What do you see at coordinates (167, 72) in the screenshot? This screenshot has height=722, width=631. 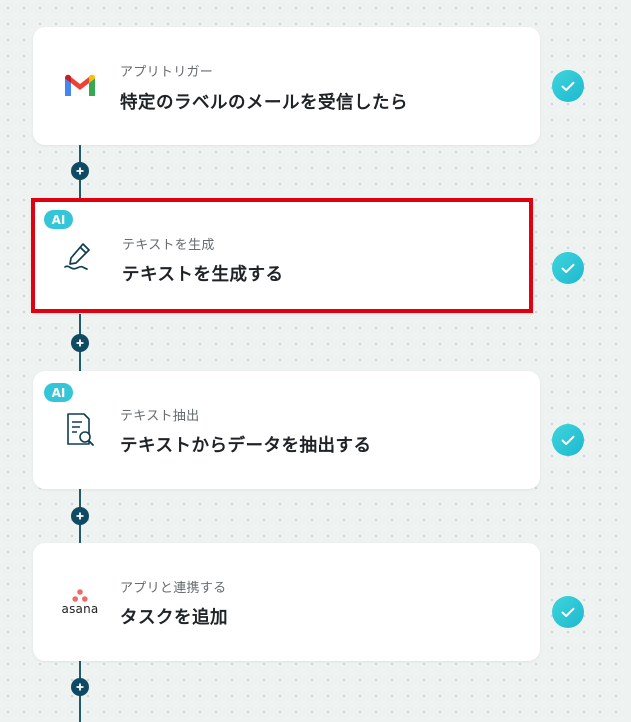 I see `step-category: アプリトリガー` at bounding box center [167, 72].